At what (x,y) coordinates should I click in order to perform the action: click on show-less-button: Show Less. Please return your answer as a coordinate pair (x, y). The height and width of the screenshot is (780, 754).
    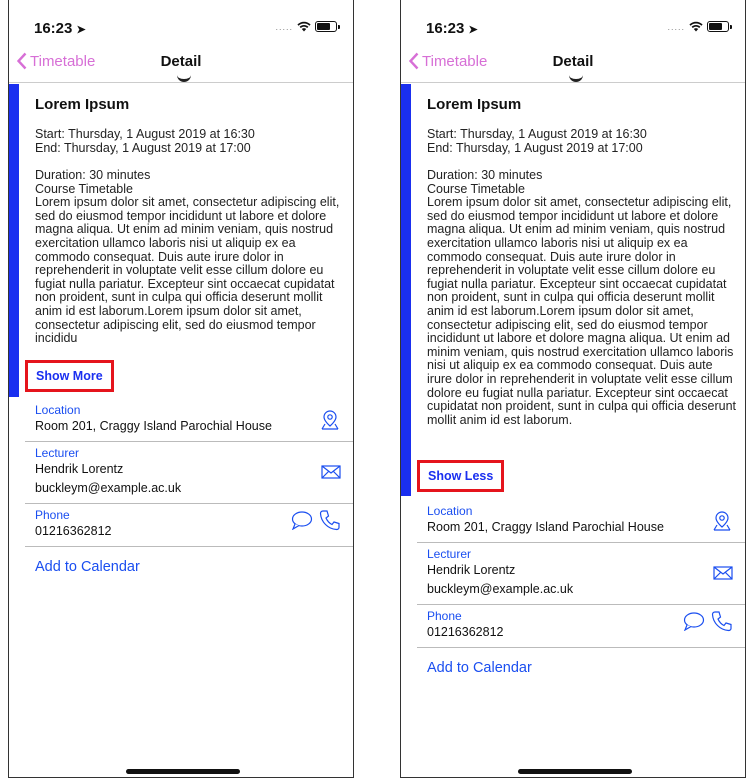
    Looking at the image, I should click on (461, 476).